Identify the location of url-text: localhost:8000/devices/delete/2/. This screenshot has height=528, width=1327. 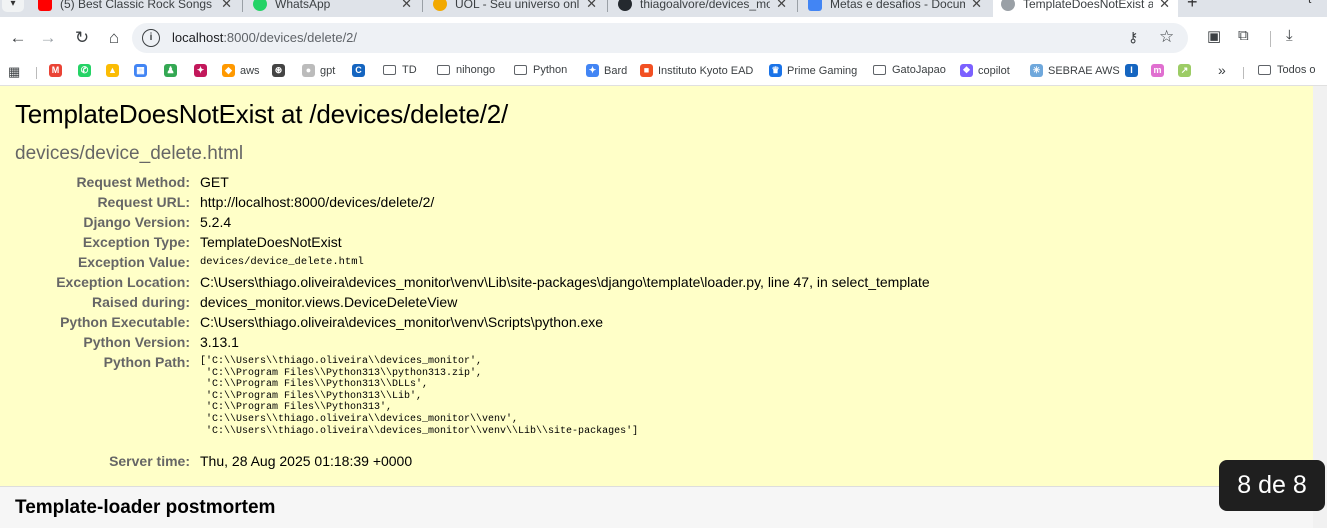
(264, 37).